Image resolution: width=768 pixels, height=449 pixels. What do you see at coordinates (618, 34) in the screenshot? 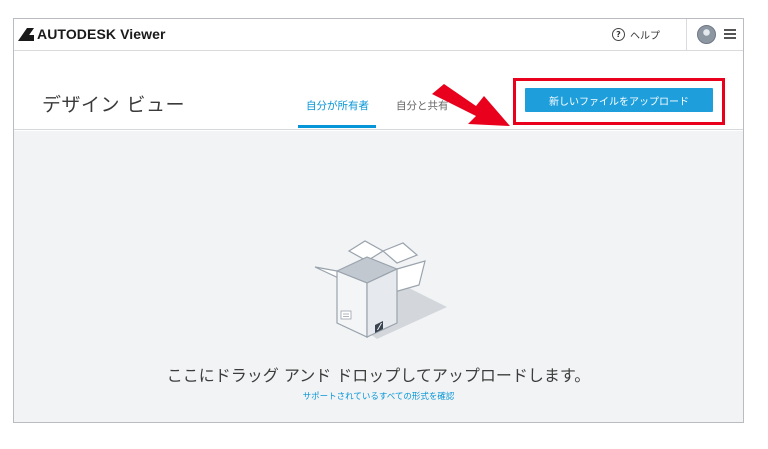
I see `question-circle-icon: ?` at bounding box center [618, 34].